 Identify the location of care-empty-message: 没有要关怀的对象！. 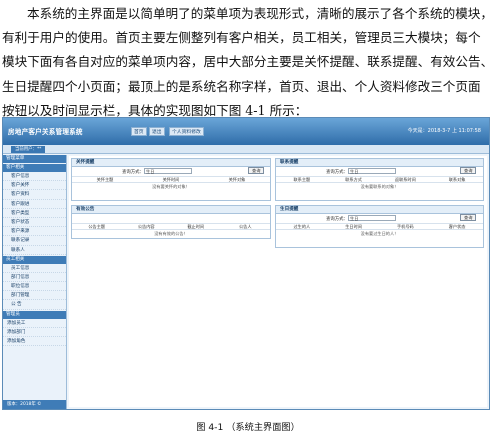
(171, 186).